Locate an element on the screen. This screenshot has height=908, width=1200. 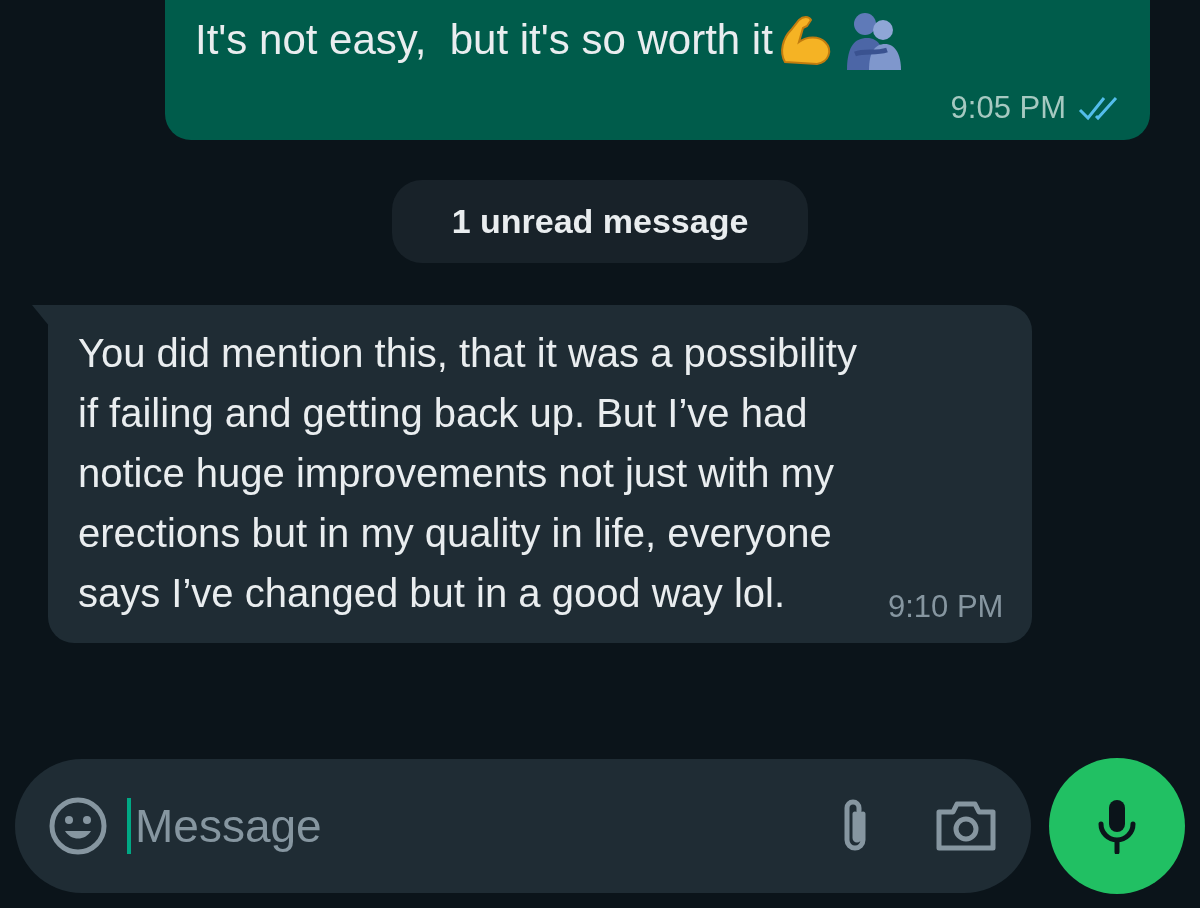
message-time: 9:10 PM is located at coordinates (946, 606).